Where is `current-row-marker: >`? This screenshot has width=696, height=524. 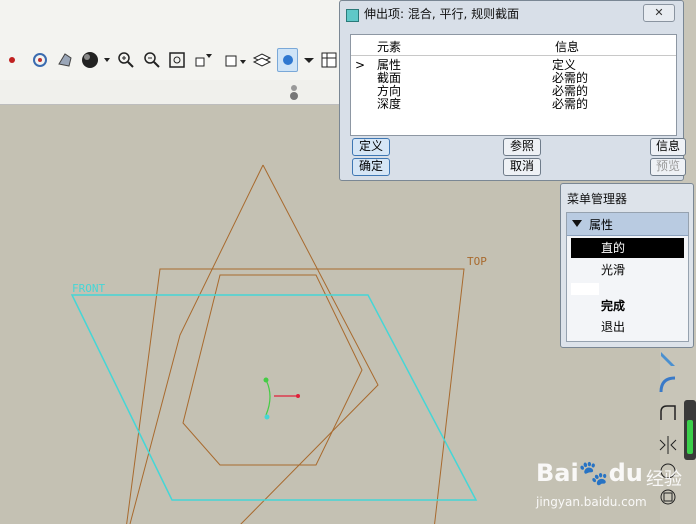
current-row-marker: > is located at coordinates (360, 65).